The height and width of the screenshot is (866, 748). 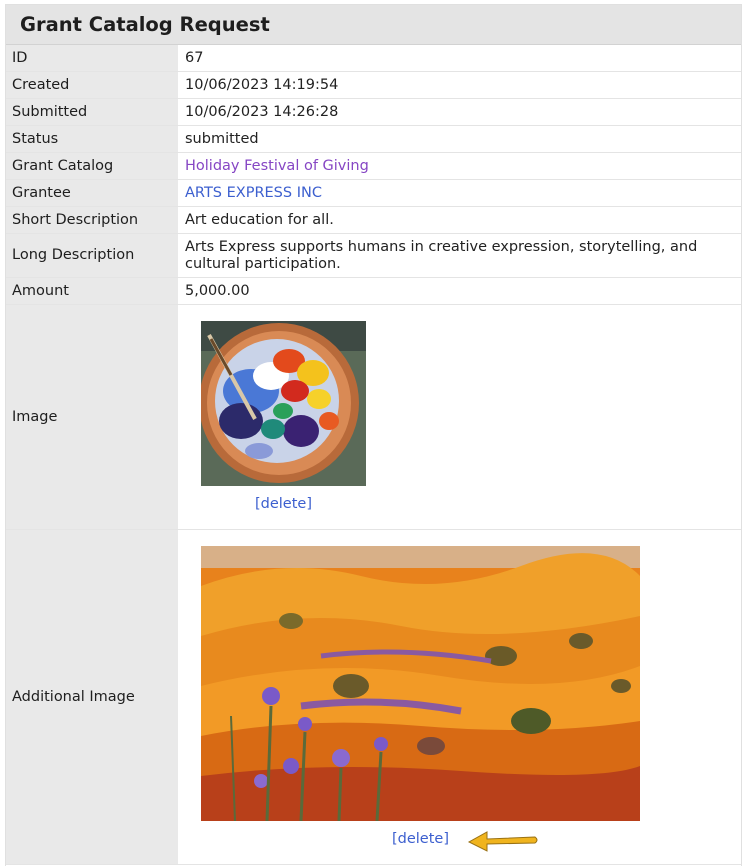 I want to click on row-id: ID 67, so click(x=373, y=58).